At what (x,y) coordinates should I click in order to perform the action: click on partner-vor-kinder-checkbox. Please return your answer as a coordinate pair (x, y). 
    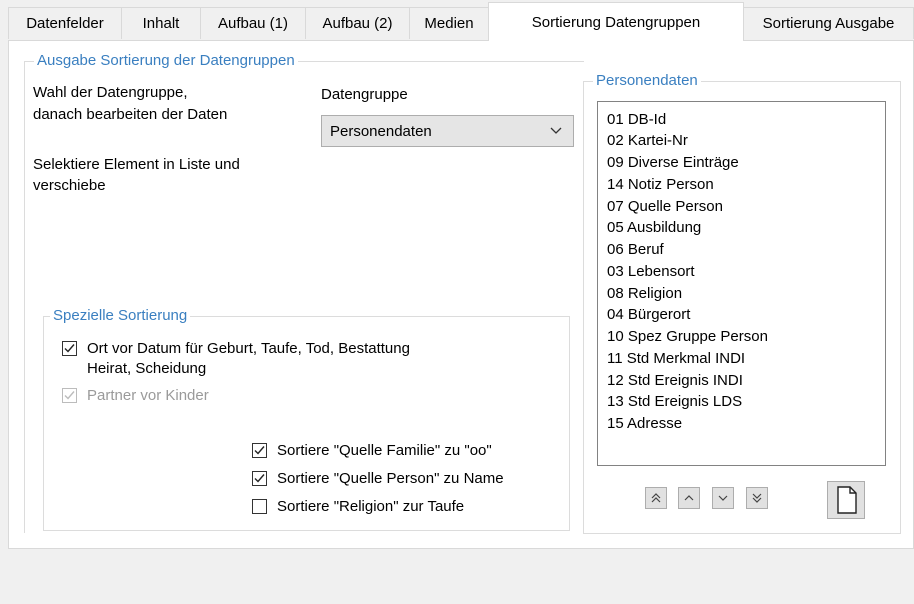
    Looking at the image, I should click on (69, 395).